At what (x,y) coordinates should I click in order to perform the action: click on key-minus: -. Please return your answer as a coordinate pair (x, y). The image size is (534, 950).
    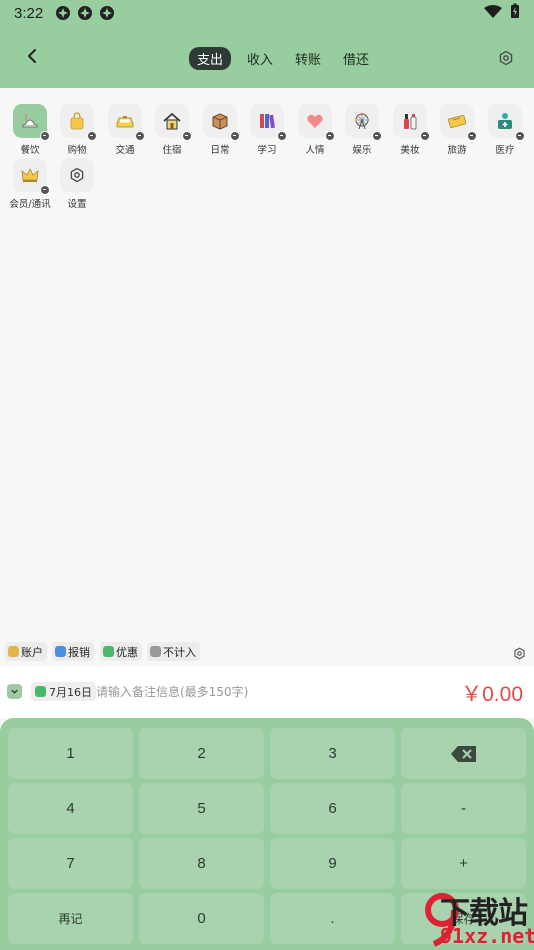
    Looking at the image, I should click on (463, 808).